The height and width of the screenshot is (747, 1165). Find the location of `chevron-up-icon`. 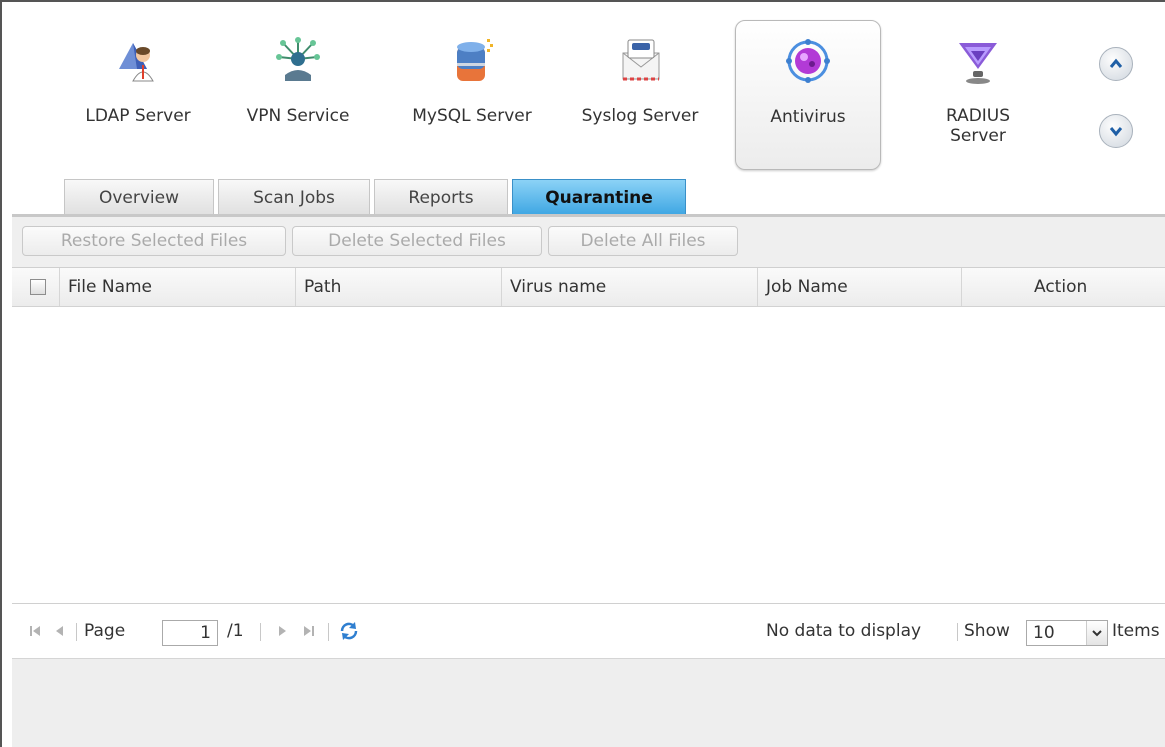

chevron-up-icon is located at coordinates (1116, 63).